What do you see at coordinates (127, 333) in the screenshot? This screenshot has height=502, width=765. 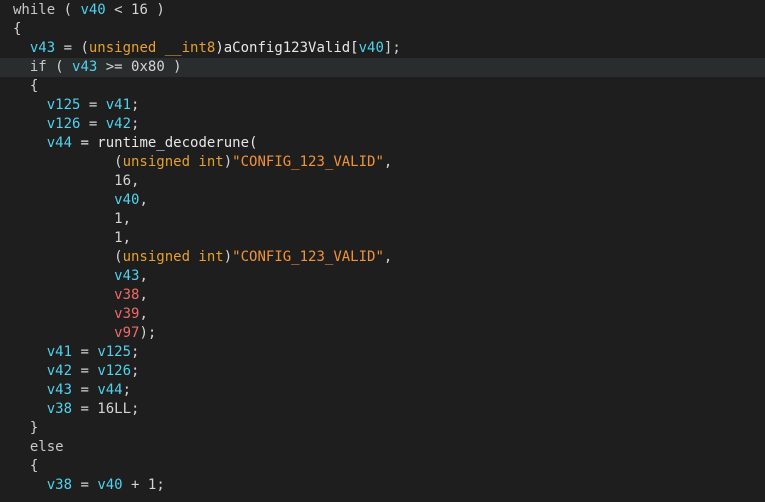 I see `code-token: v97` at bounding box center [127, 333].